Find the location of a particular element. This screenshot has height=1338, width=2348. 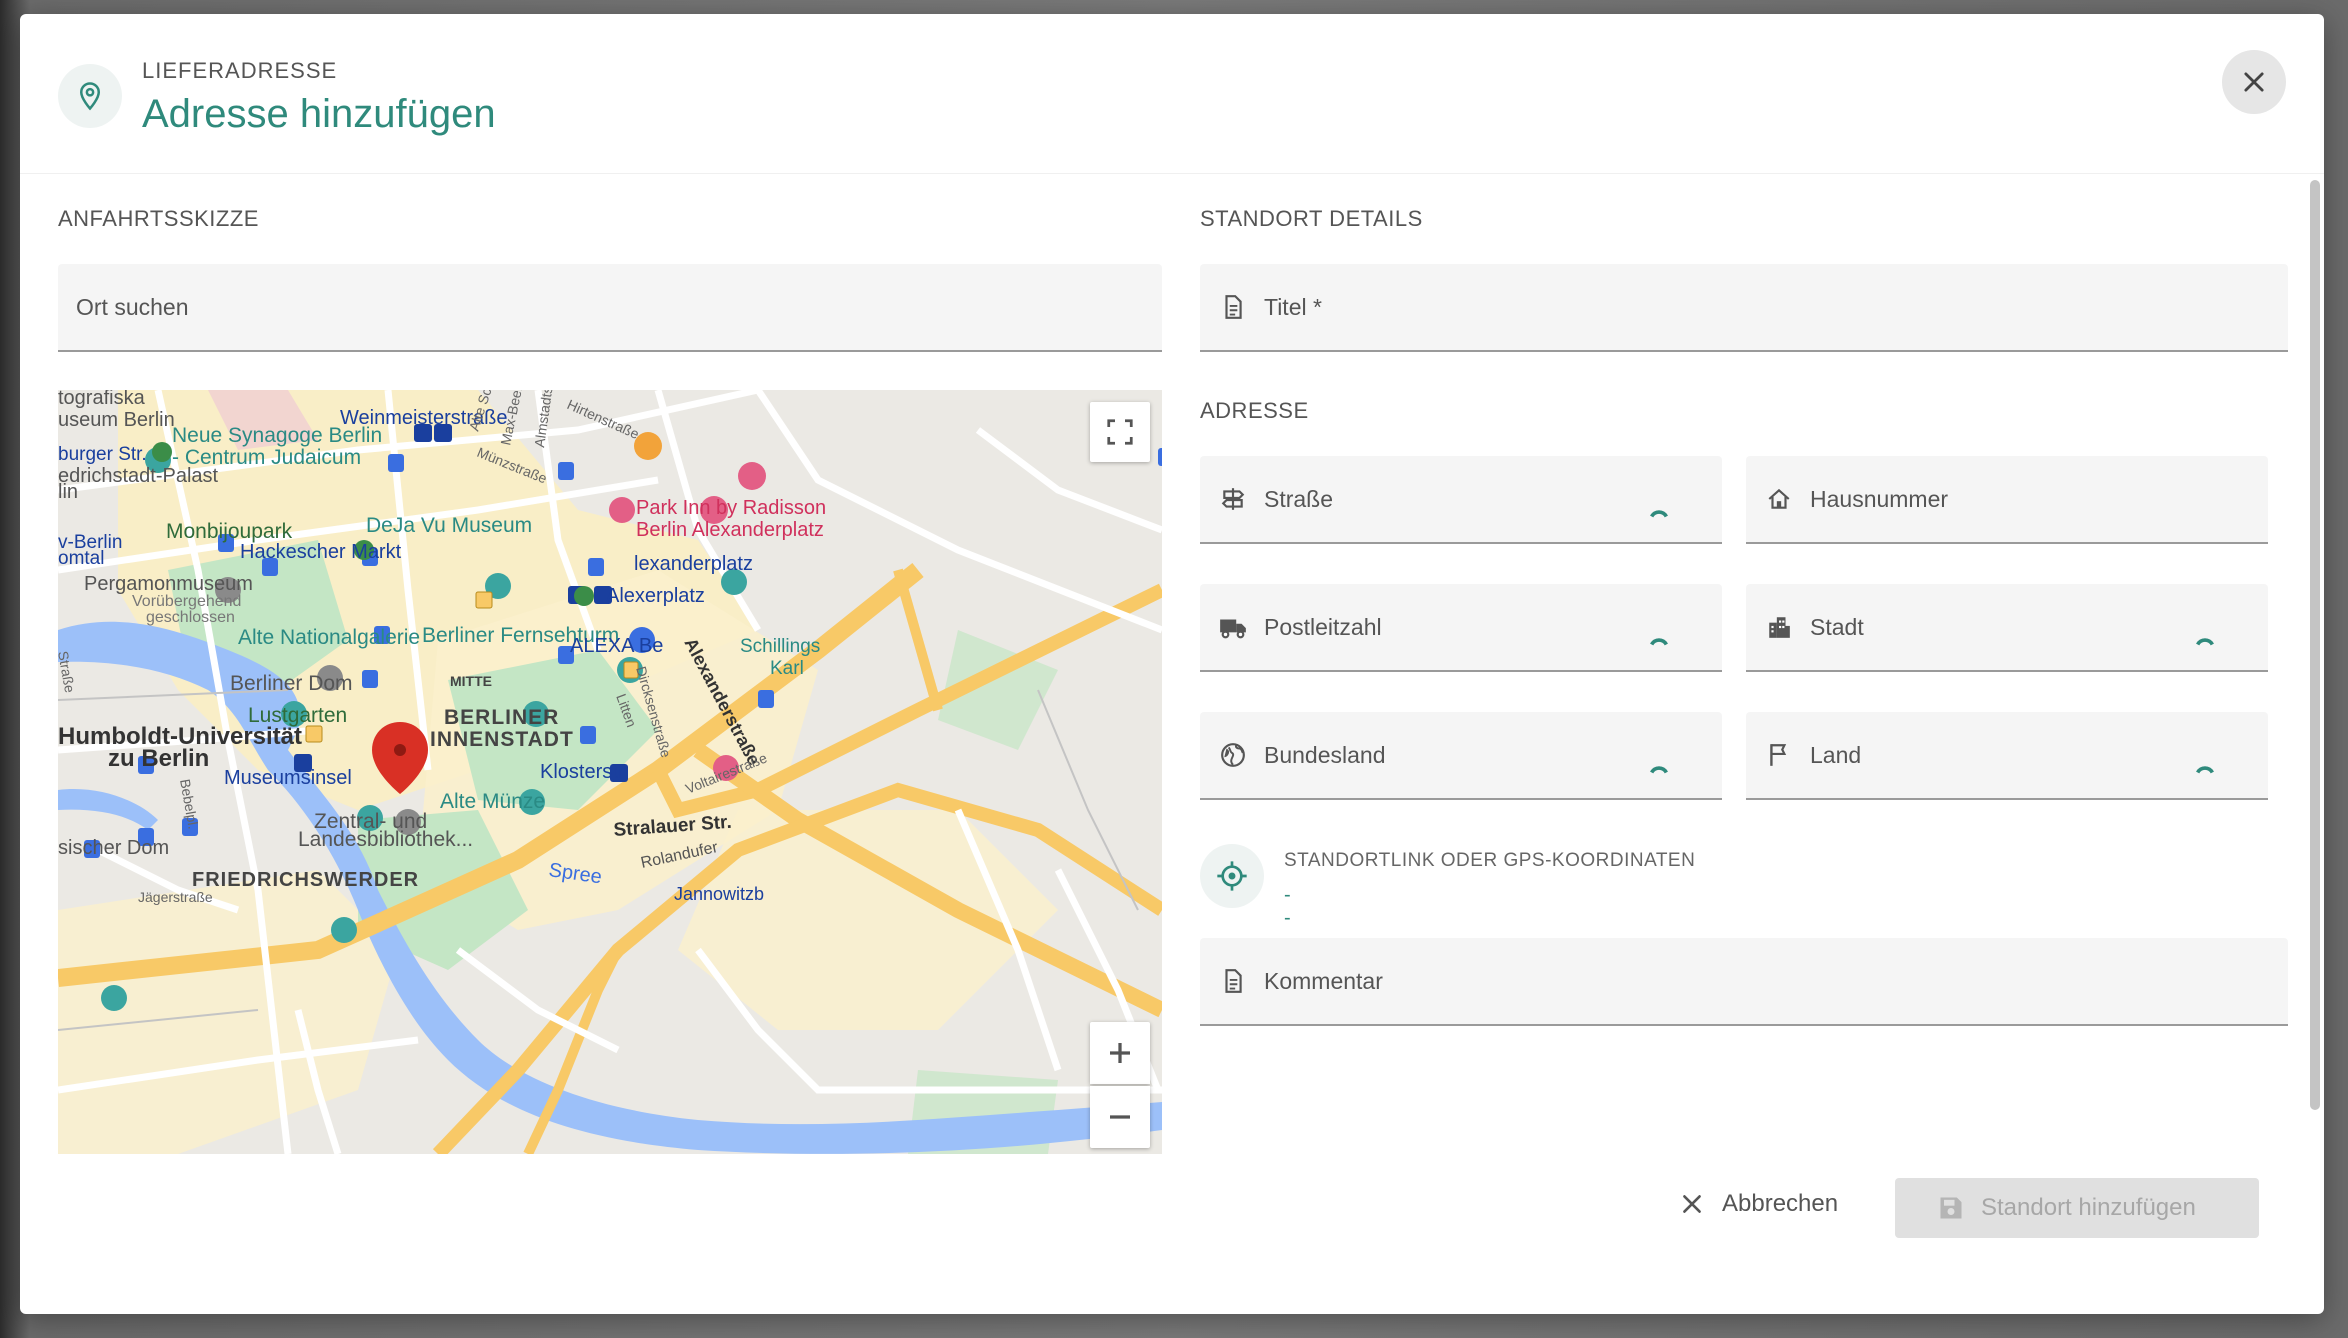

map-label-friedrichswerder: FRIEDRICHSWERDER is located at coordinates (305, 880).